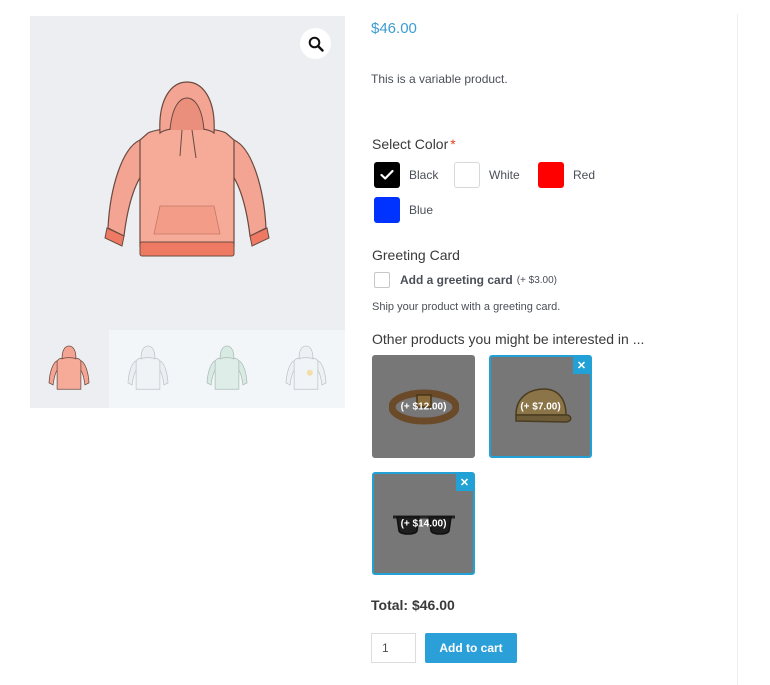 This screenshot has width=770, height=685. Describe the element at coordinates (504, 175) in the screenshot. I see `swatch-label-white: White` at that location.